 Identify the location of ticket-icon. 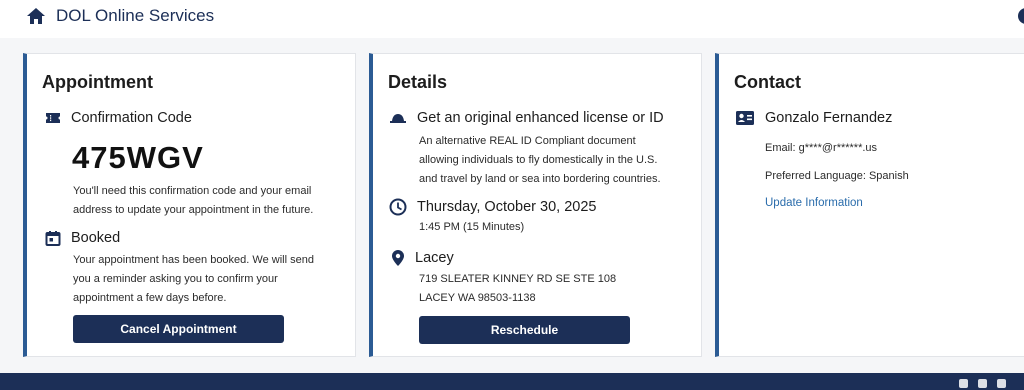
(53, 118).